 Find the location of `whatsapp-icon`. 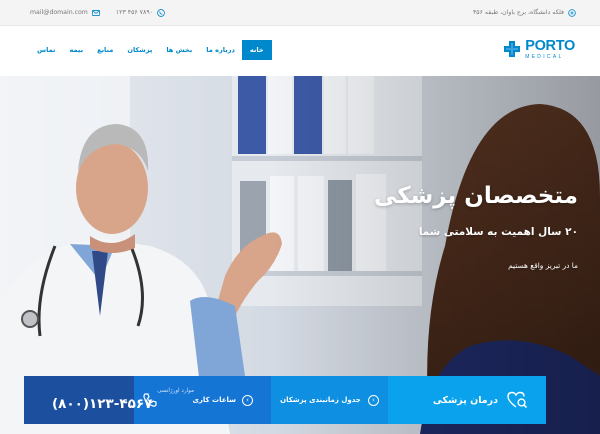

whatsapp-icon is located at coordinates (161, 12).